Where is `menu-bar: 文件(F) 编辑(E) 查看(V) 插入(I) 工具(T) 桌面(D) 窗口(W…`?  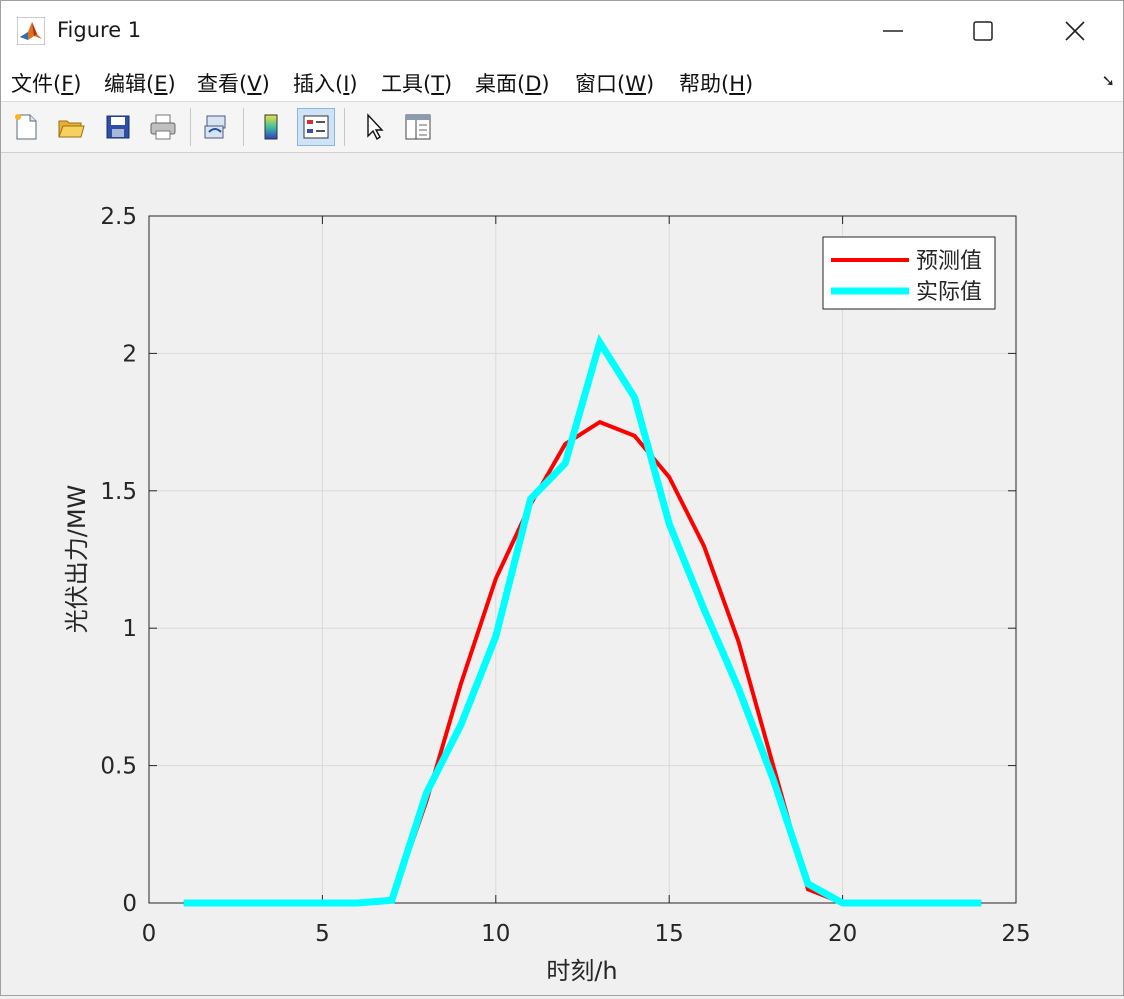 menu-bar: 文件(F) 编辑(E) 查看(V) 插入(I) 工具(T) 桌面(D) 窗口(W… is located at coordinates (562, 81).